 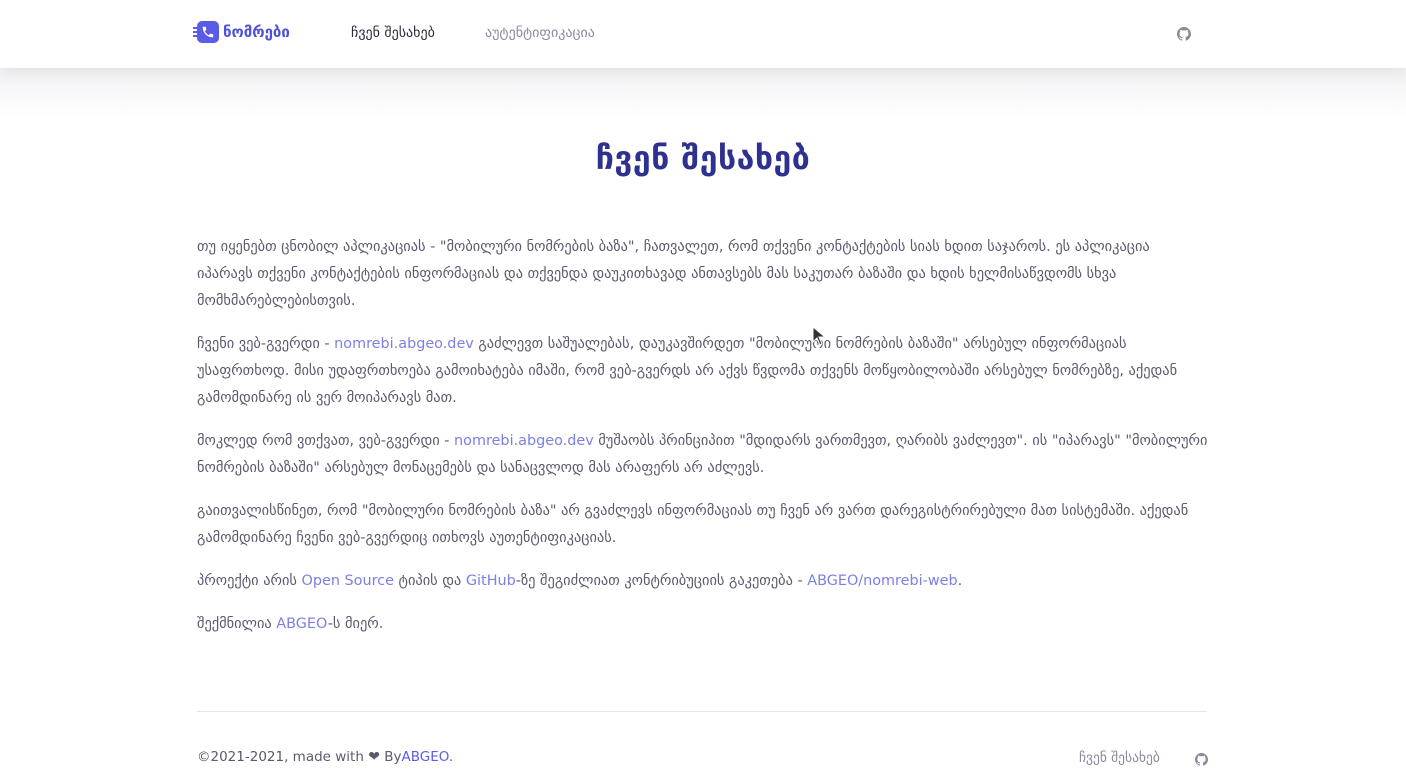 I want to click on footer-github-icon, so click(x=1201, y=760).